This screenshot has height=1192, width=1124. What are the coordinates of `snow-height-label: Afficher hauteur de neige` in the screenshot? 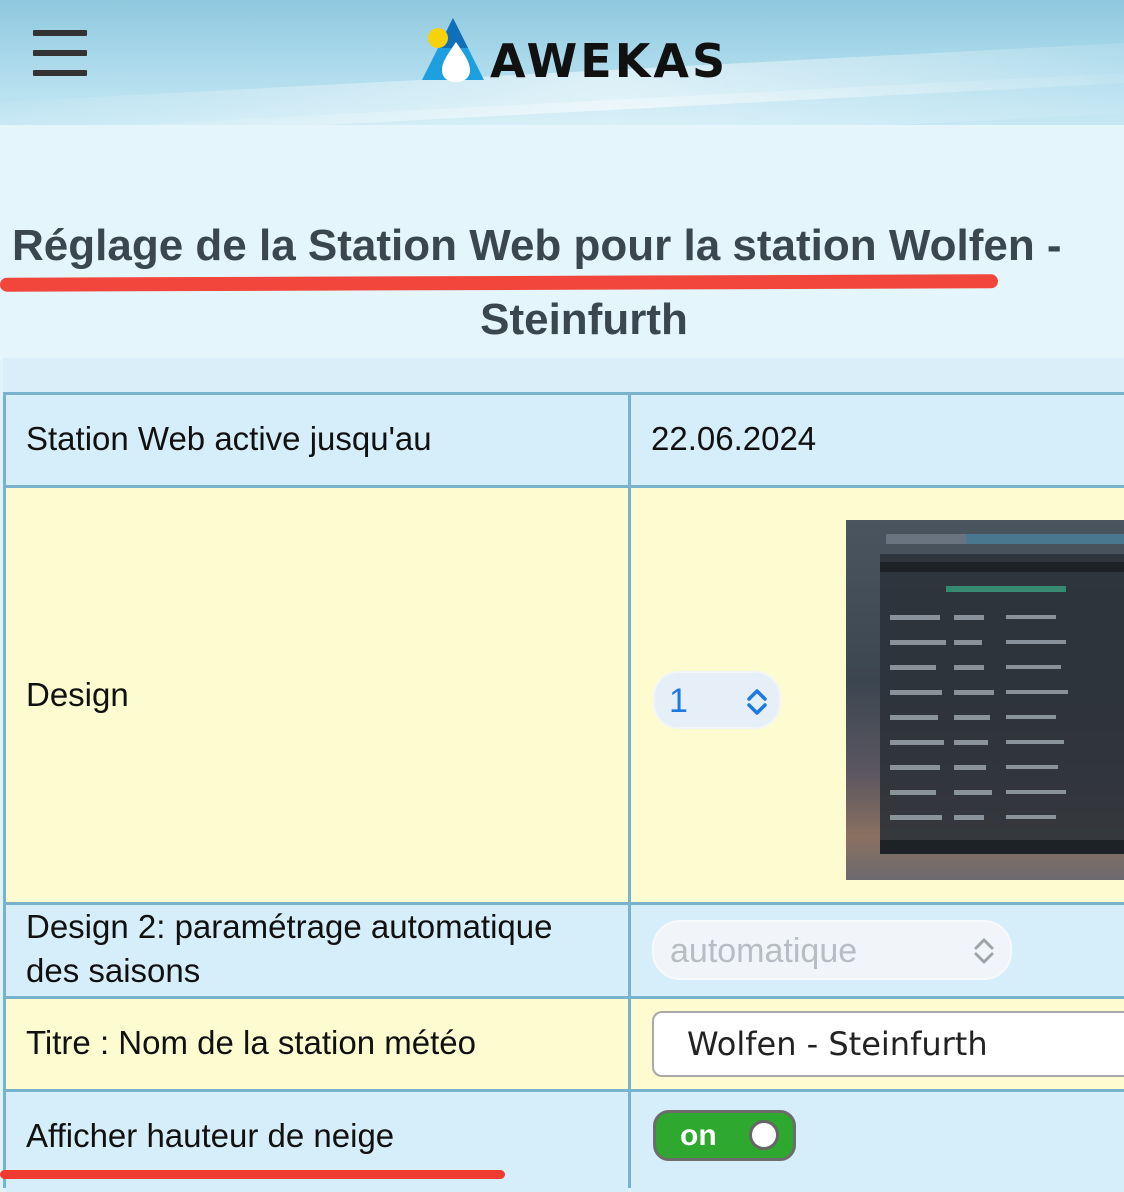 It's located at (210, 1135).